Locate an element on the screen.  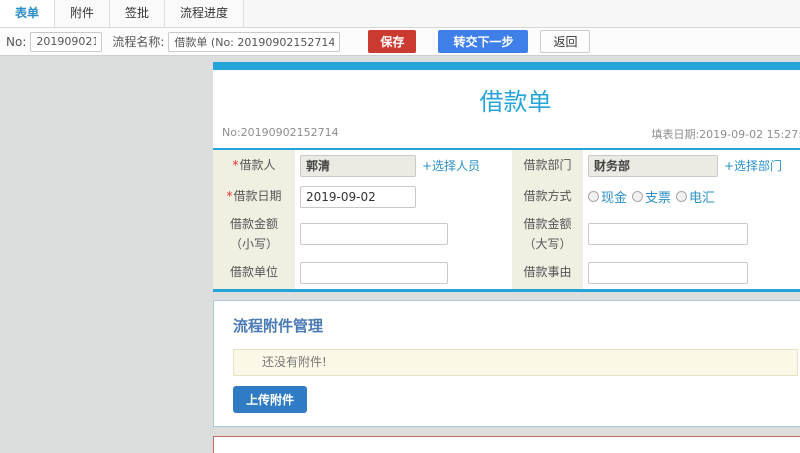
tab-bar: 表单 附件 签批 流程进度 is located at coordinates (400, 14).